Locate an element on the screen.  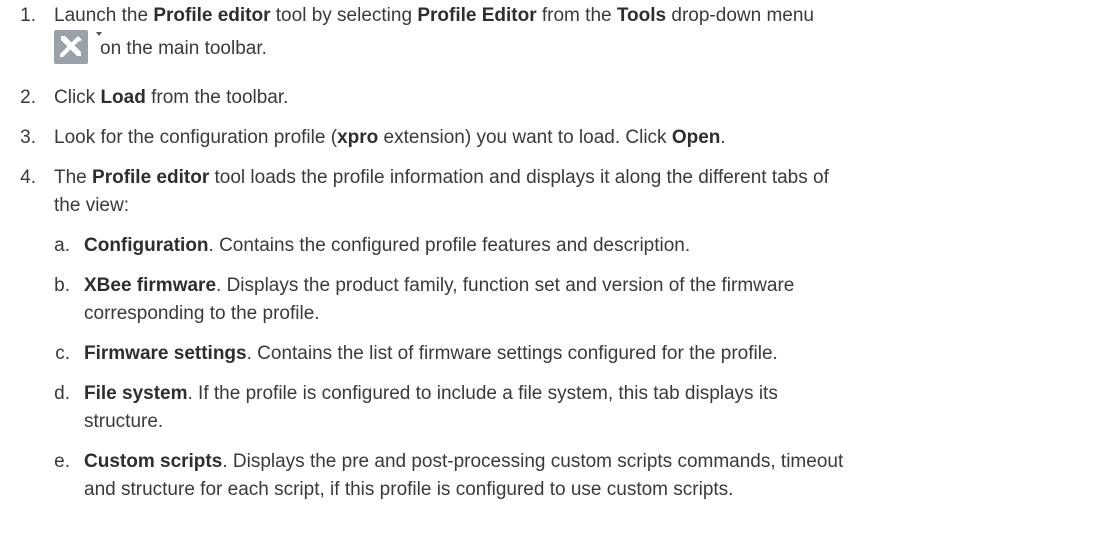
file-extension: xpro is located at coordinates (358, 137).